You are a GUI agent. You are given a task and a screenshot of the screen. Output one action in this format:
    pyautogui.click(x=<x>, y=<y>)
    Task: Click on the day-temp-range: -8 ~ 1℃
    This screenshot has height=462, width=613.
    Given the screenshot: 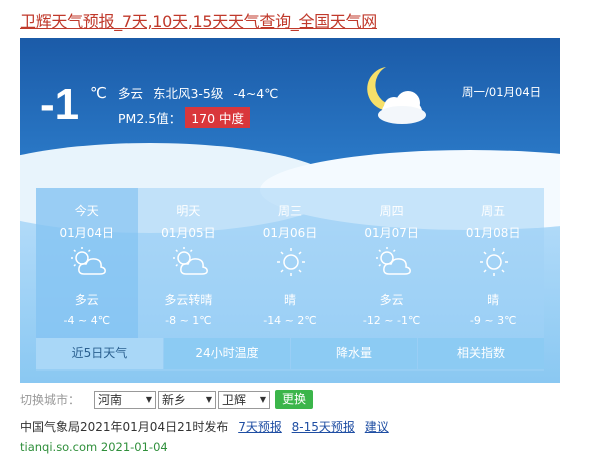 What is the action you would take?
    pyautogui.click(x=188, y=320)
    